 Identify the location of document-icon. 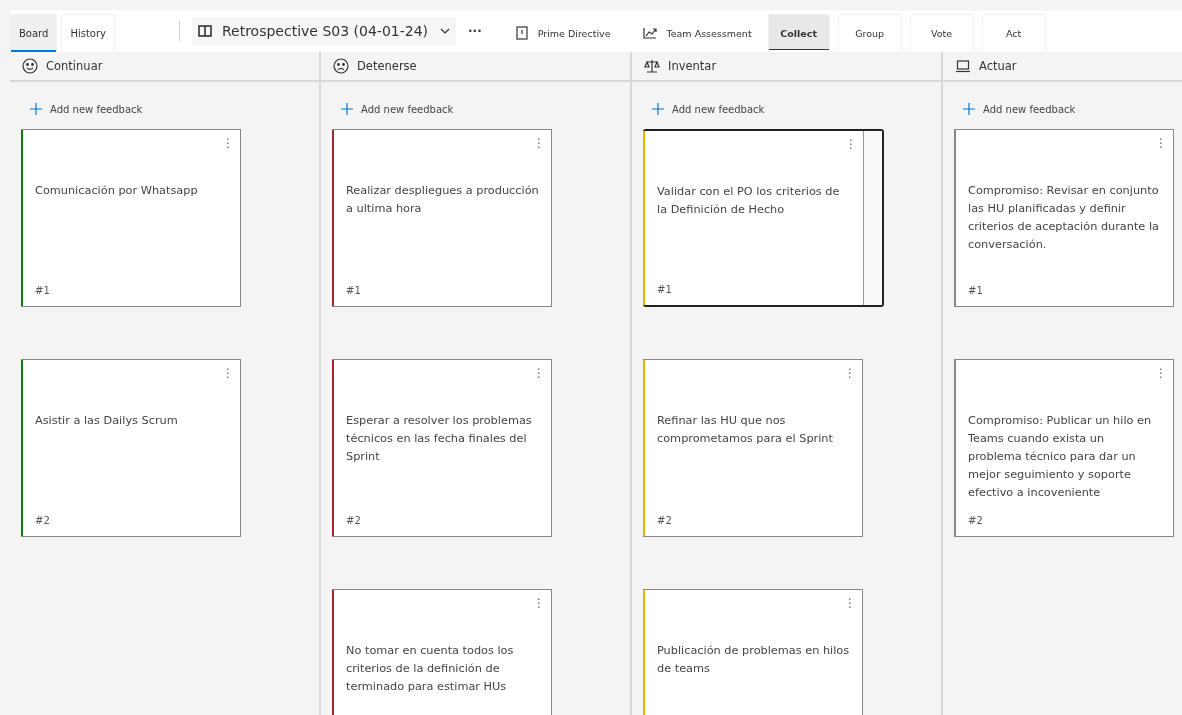
(521, 33).